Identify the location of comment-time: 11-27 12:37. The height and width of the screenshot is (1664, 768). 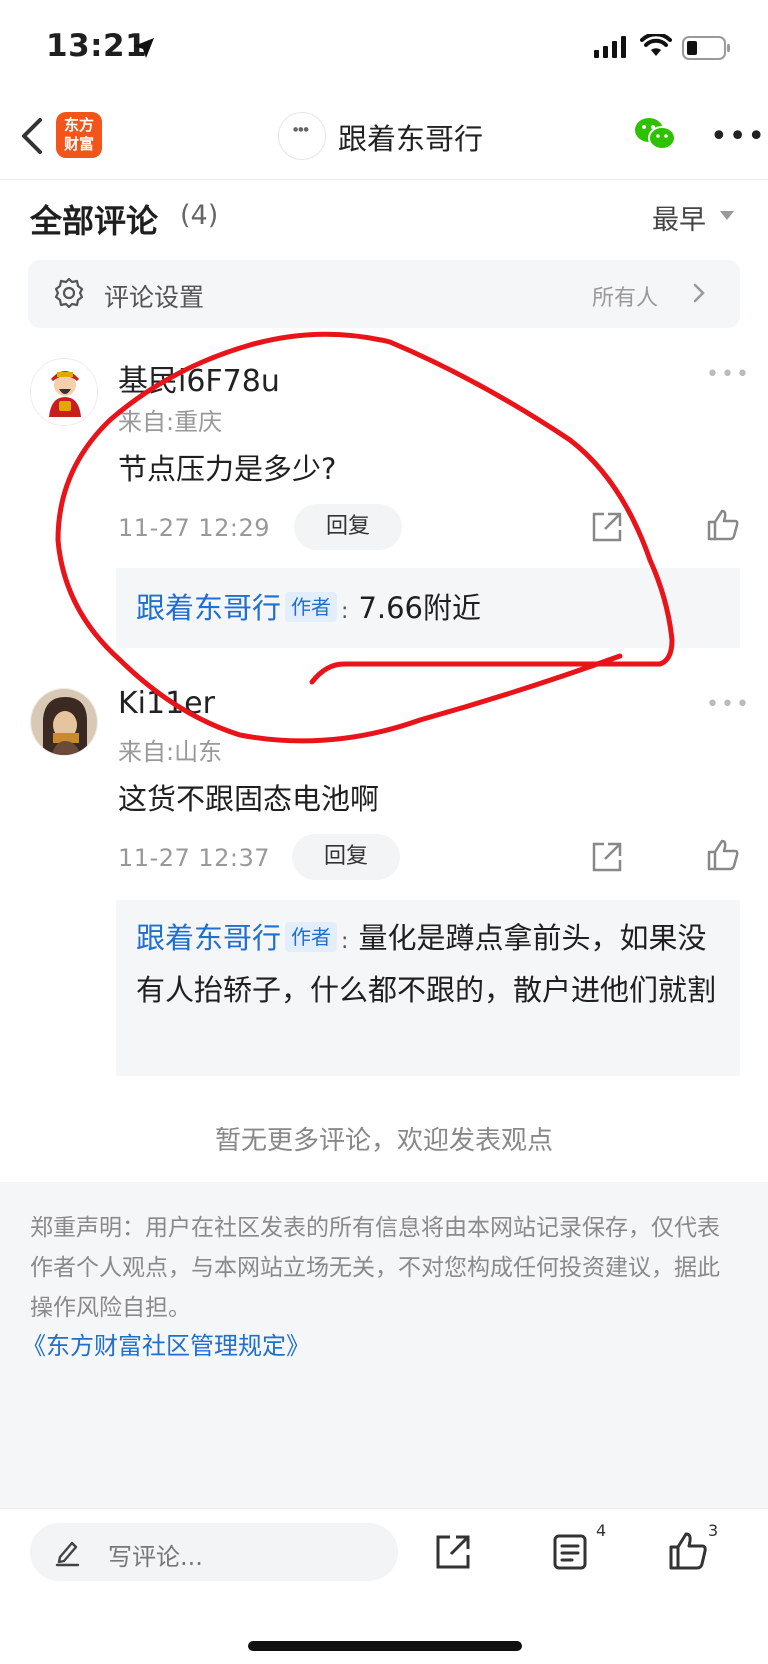
(194, 858).